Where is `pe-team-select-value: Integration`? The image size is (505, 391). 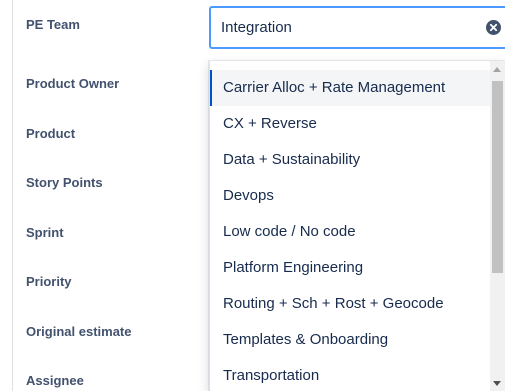
pe-team-select-value: Integration is located at coordinates (256, 27).